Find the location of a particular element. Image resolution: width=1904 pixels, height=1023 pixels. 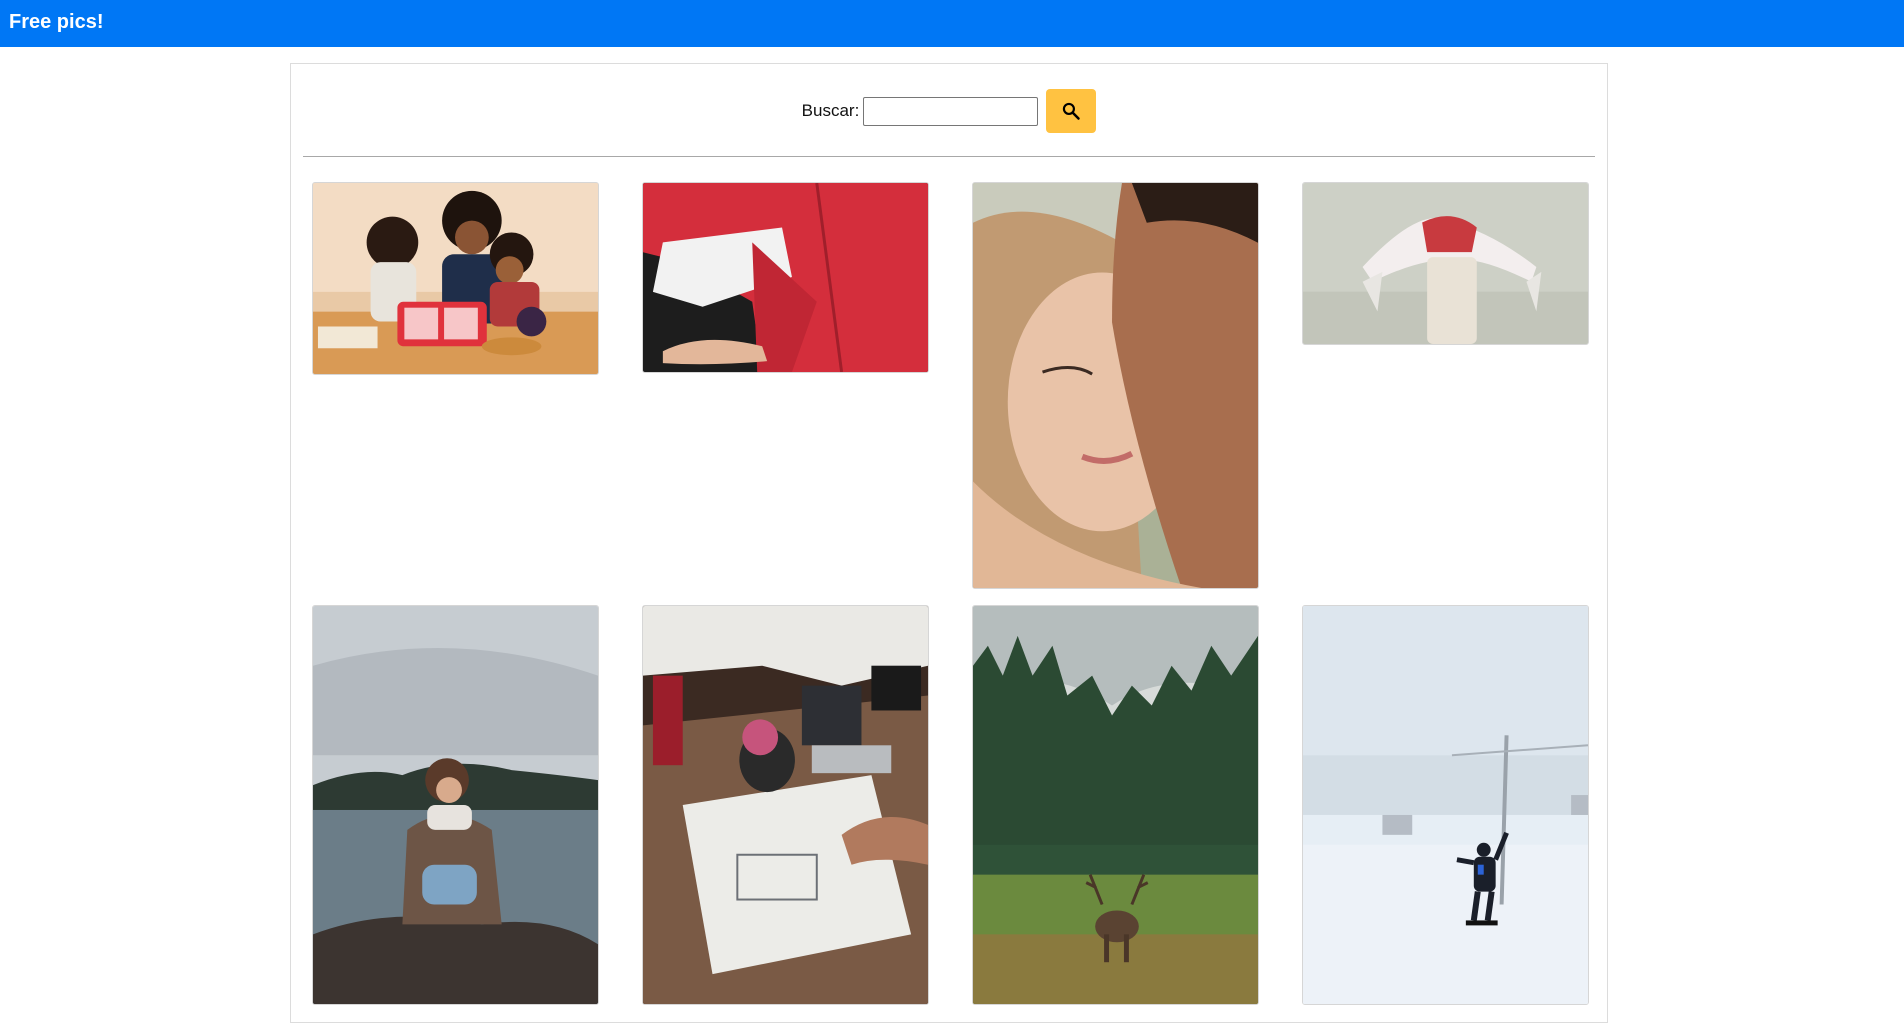

lake-woman-photo is located at coordinates (455, 805).